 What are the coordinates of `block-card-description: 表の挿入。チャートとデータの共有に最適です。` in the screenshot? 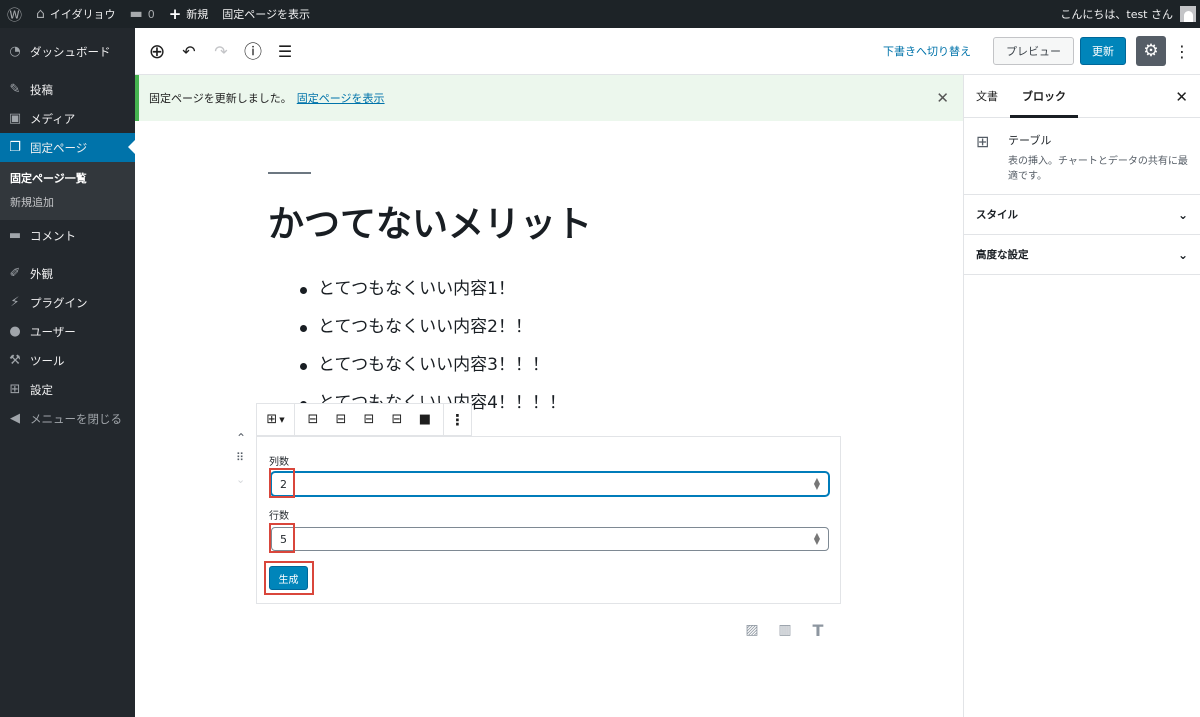 It's located at (1098, 169).